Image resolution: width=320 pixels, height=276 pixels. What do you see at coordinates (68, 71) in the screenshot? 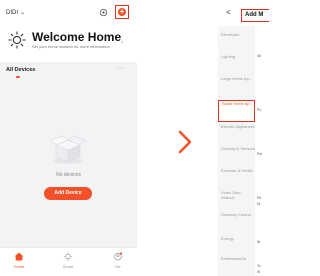
I see `devices-tab-bar: All Devices ···` at bounding box center [68, 71].